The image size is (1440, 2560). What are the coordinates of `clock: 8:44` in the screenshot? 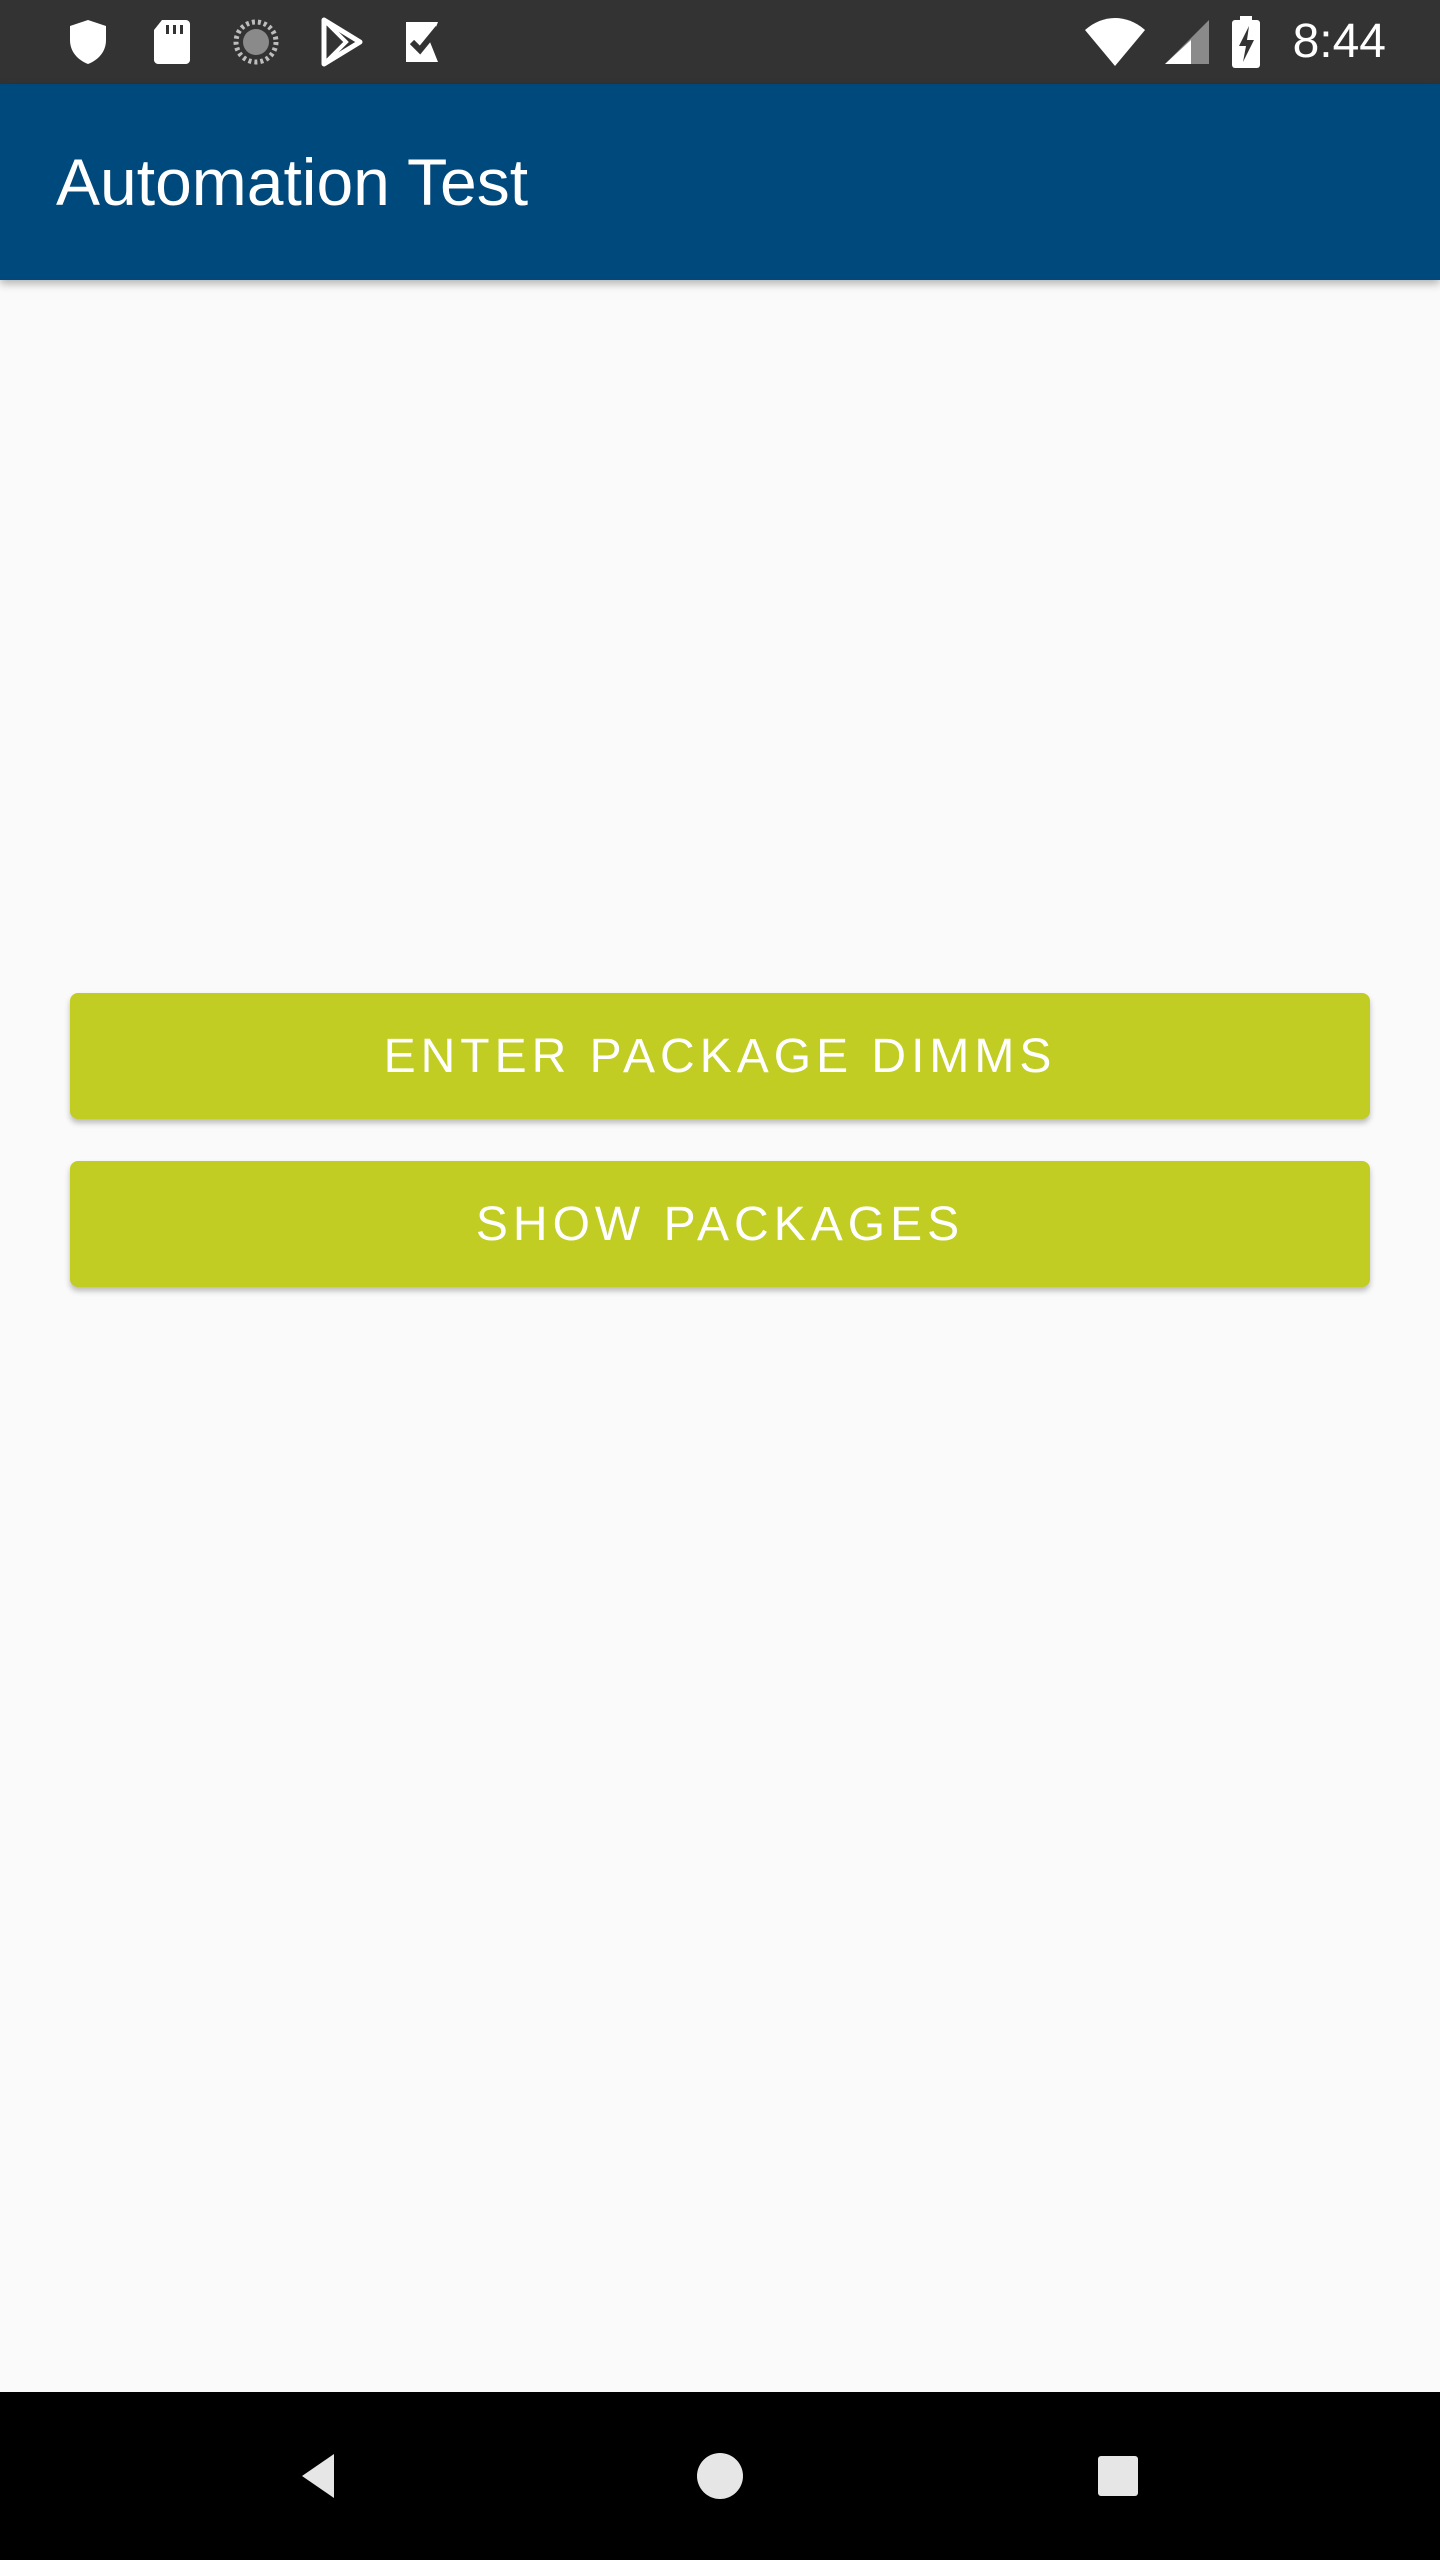 It's located at (1339, 41).